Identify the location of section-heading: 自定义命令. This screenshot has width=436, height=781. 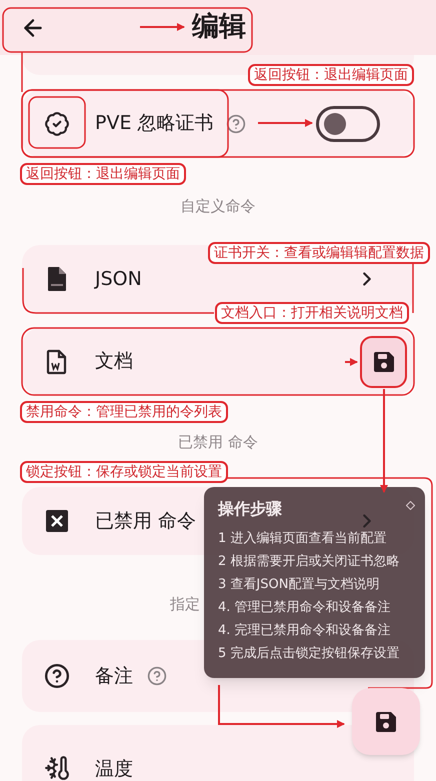
(218, 206).